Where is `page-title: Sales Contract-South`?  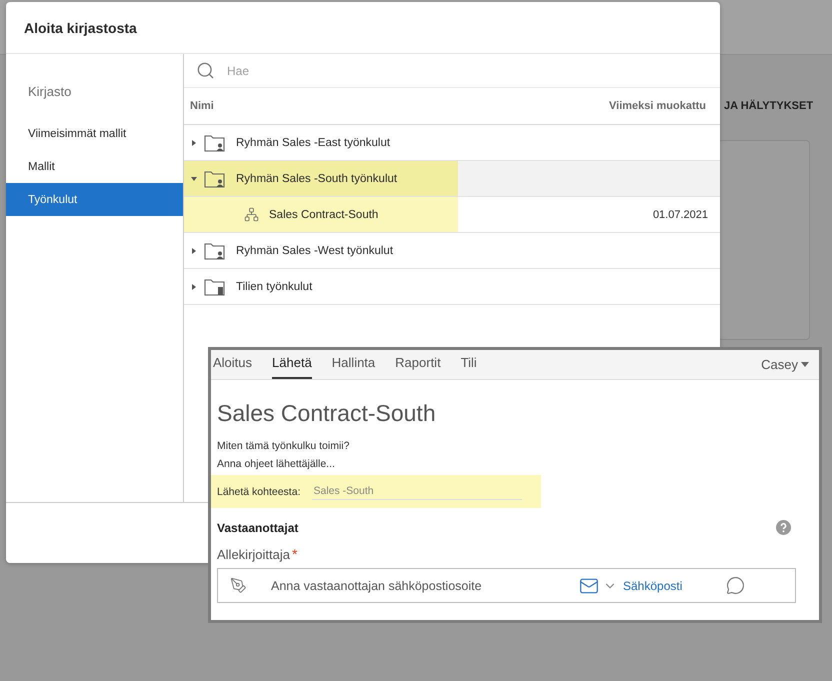 page-title: Sales Contract-South is located at coordinates (327, 413).